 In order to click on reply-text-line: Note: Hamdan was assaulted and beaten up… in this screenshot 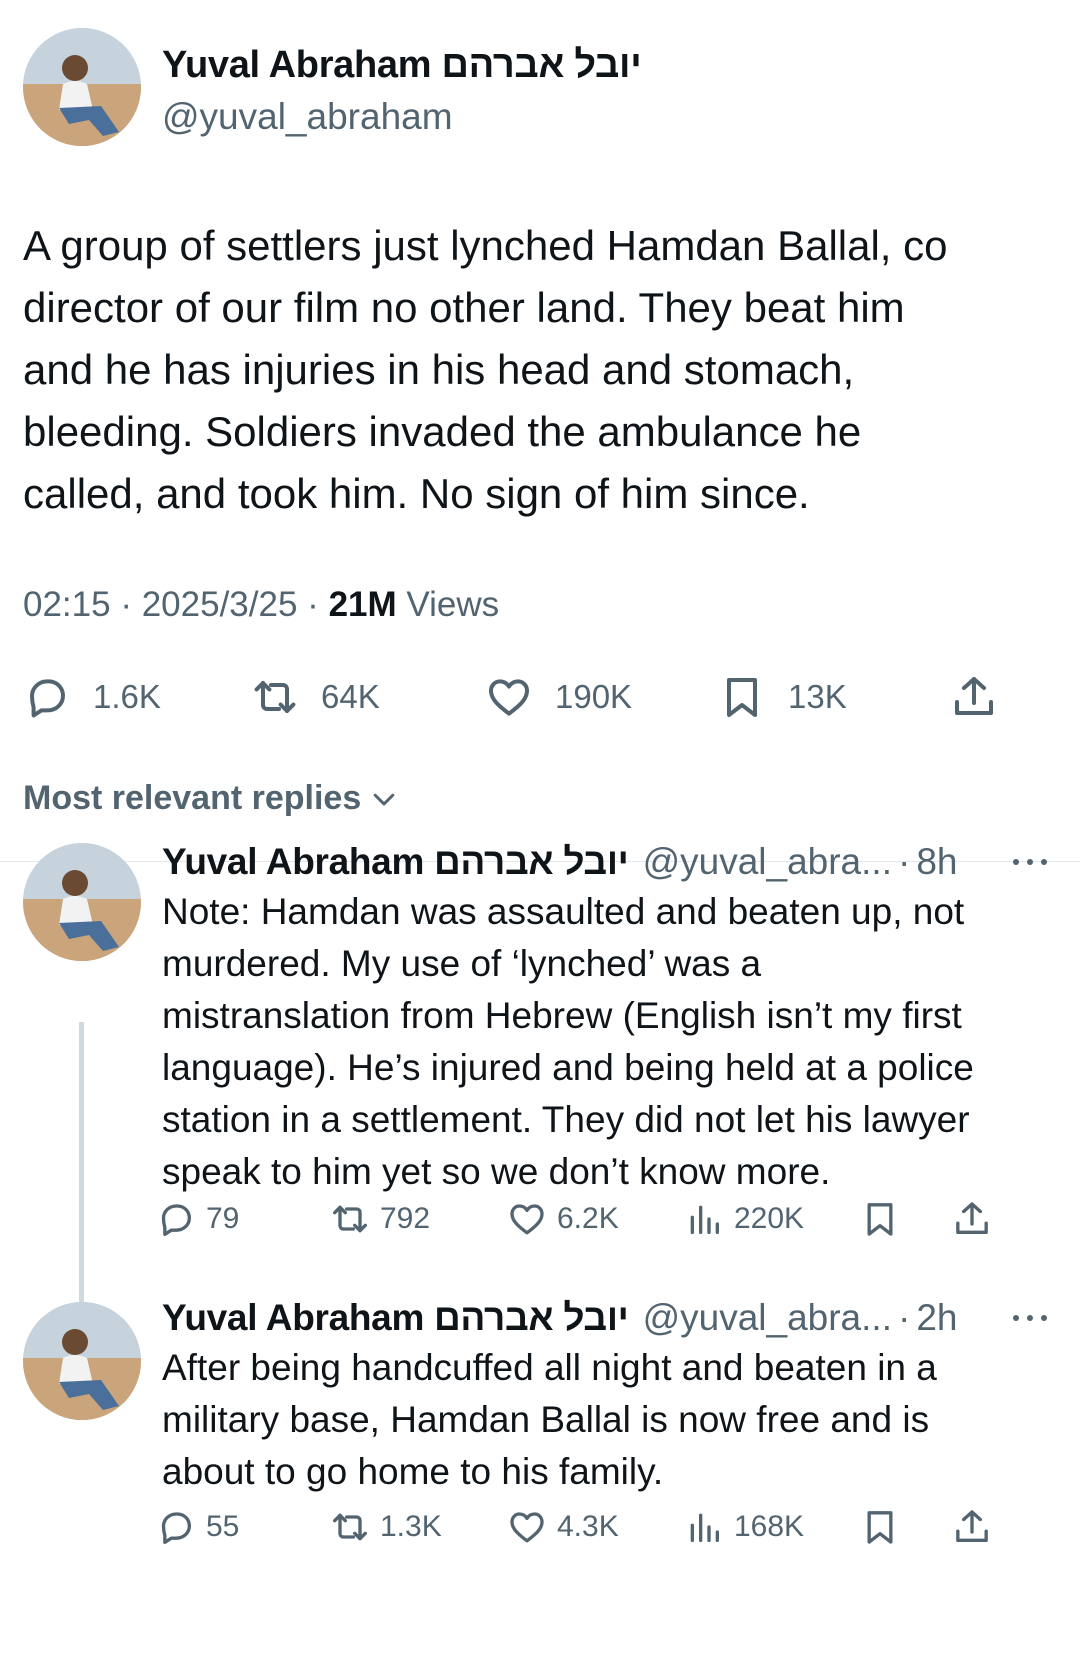, I will do `click(563, 911)`.